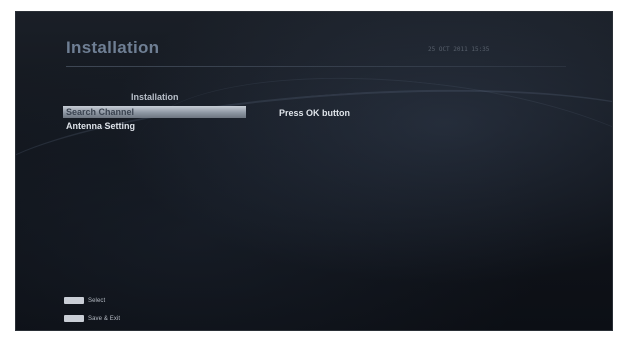 This screenshot has width=624, height=341. I want to click on legend-select: Select, so click(84, 300).